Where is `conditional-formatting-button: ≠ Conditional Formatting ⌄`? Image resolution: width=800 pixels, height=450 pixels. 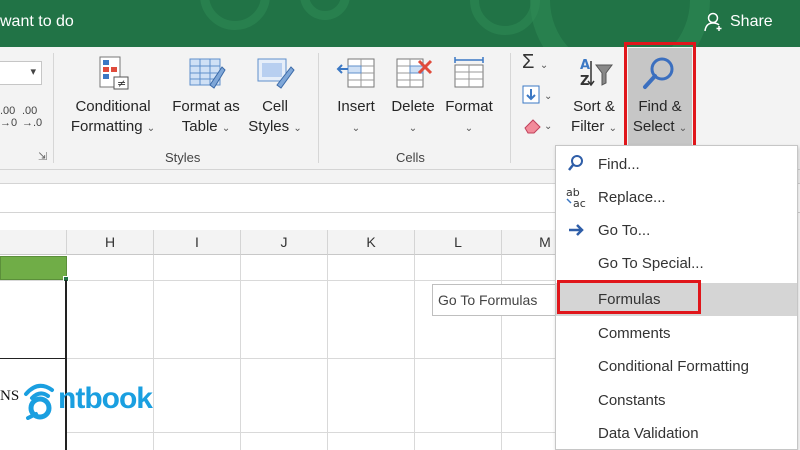
conditional-formatting-button: ≠ Conditional Formatting ⌄ is located at coordinates (113, 97).